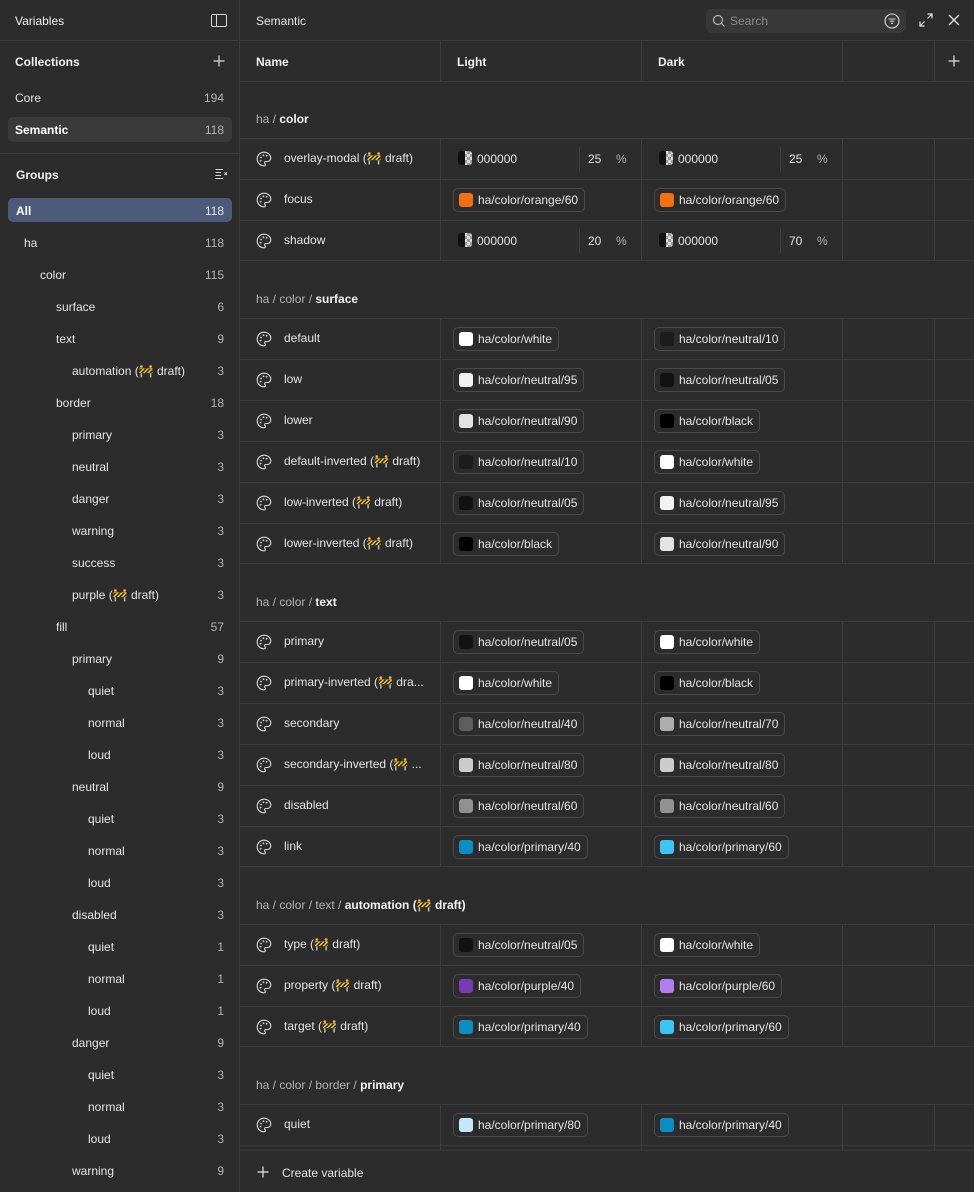 The width and height of the screenshot is (974, 1192). What do you see at coordinates (120, 370) in the screenshot?
I see `group-item: automation (🚧 draft) 3` at bounding box center [120, 370].